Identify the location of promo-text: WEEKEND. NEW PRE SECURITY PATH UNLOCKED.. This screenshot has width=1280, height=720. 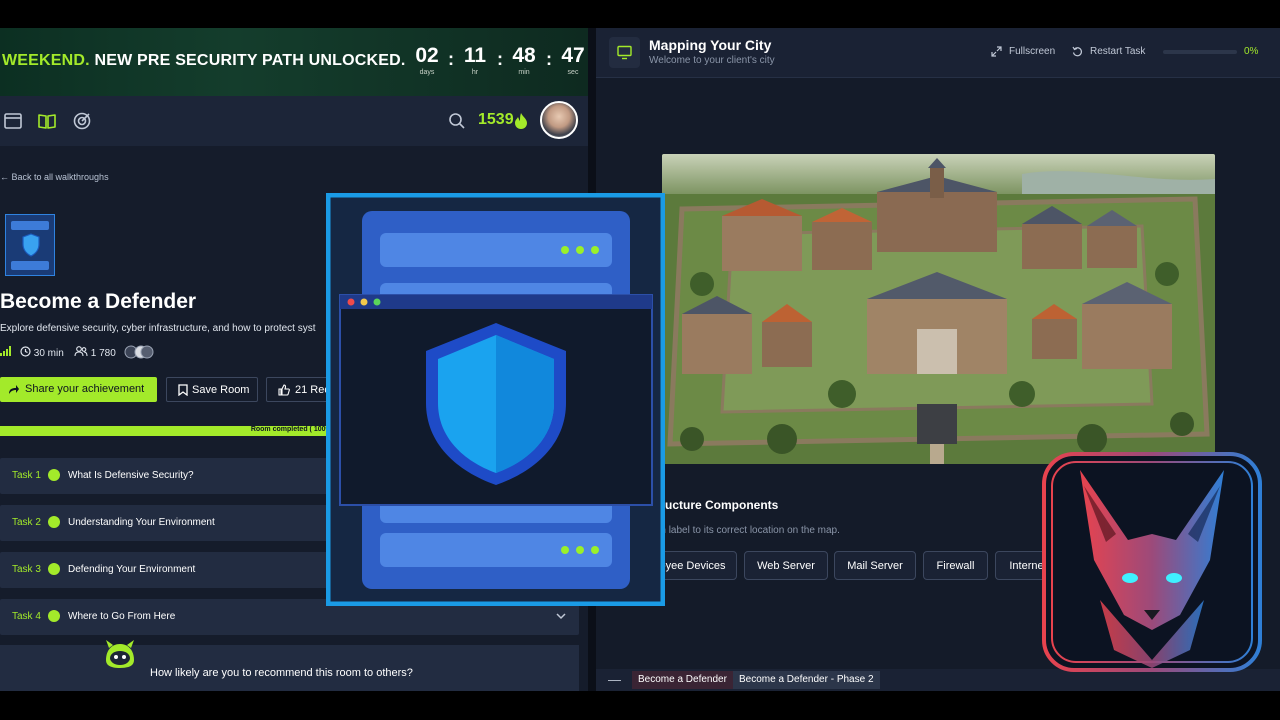
(204, 61).